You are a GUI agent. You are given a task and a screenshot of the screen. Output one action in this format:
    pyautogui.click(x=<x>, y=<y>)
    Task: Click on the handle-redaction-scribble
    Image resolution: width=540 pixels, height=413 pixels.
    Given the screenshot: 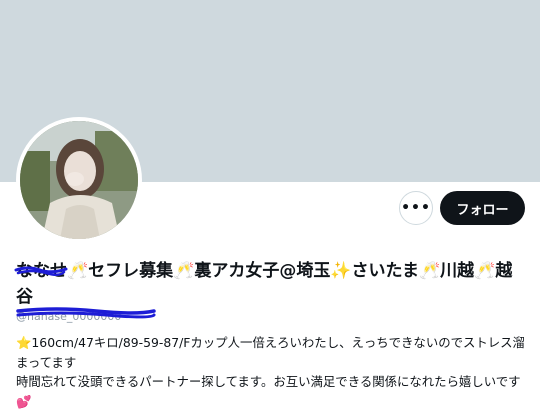 What is the action you would take?
    pyautogui.click(x=86, y=313)
    